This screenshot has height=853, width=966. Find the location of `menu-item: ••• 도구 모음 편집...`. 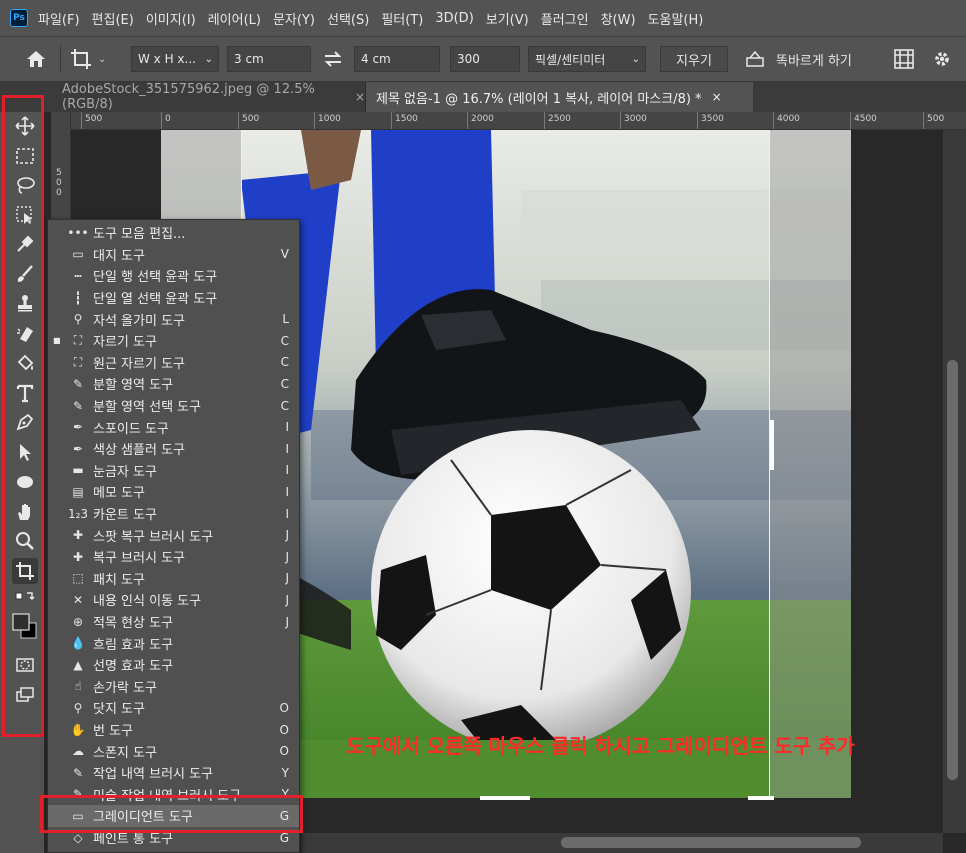

menu-item: ••• 도구 모음 편집... is located at coordinates (173, 233).